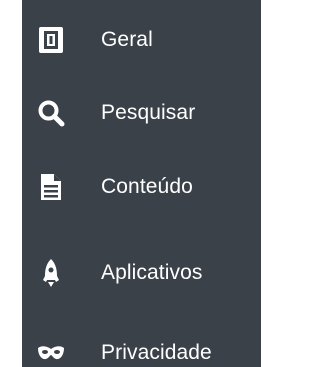  I want to click on sidebar-item-label: Privacidade, so click(156, 352).